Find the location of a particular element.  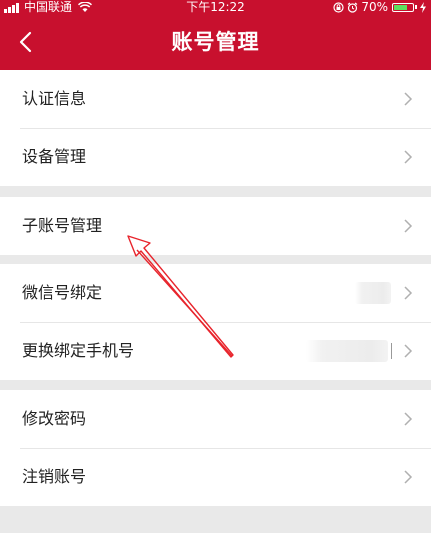

settings-group-2: 子账号管理 is located at coordinates (215, 226).